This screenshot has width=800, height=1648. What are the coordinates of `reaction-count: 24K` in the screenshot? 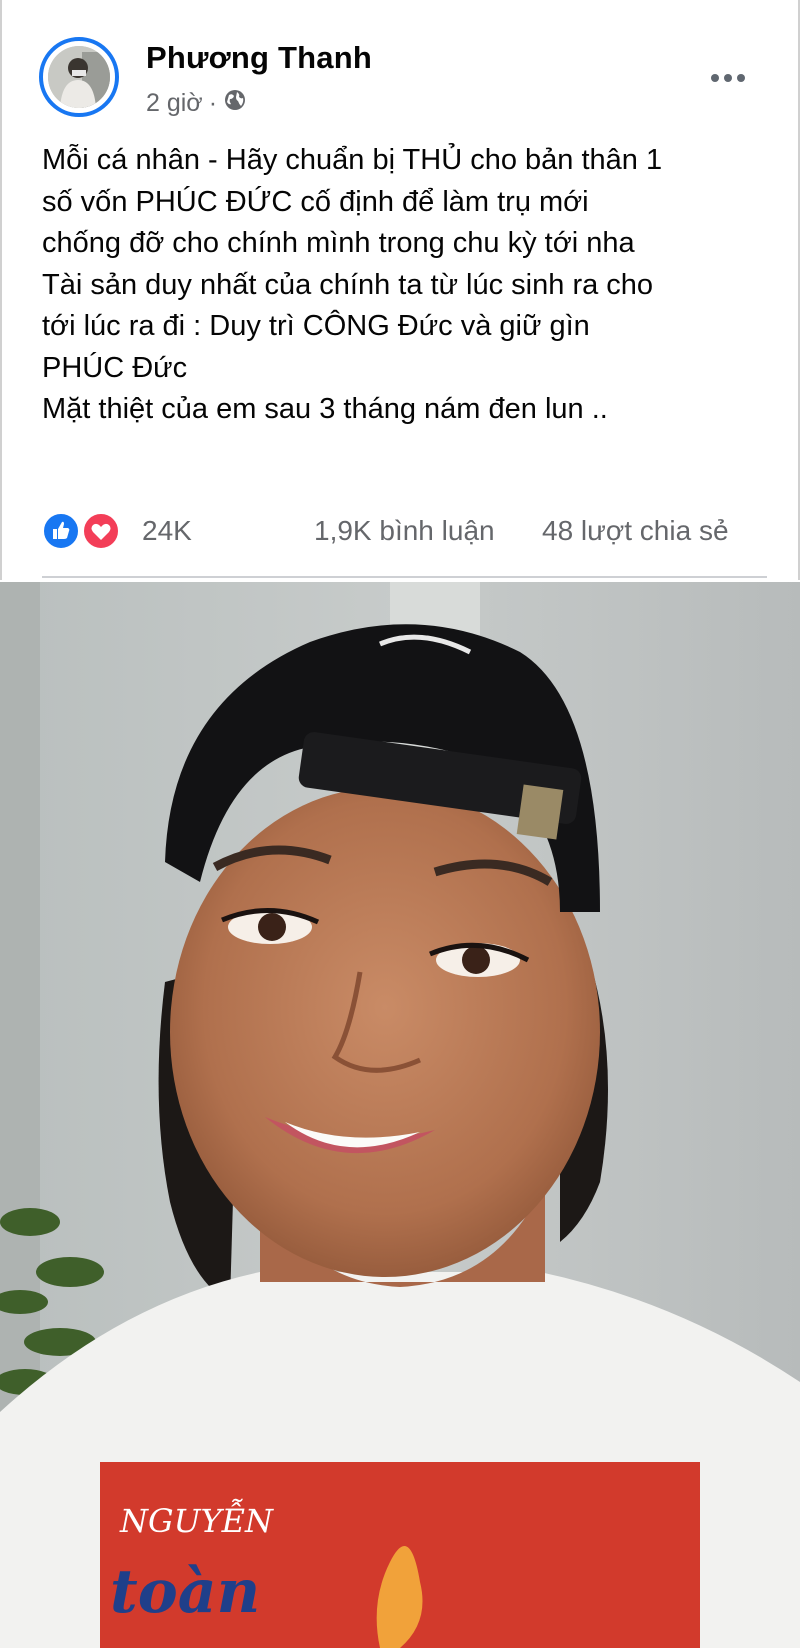 It's located at (167, 531).